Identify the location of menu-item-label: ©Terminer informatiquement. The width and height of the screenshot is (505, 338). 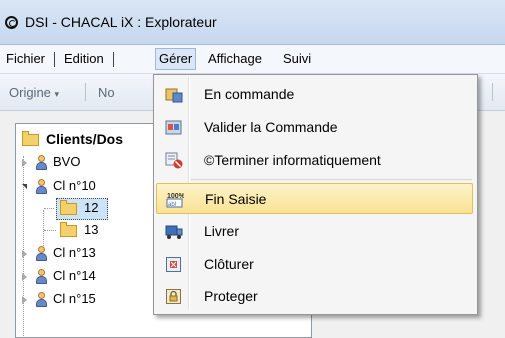
(292, 160).